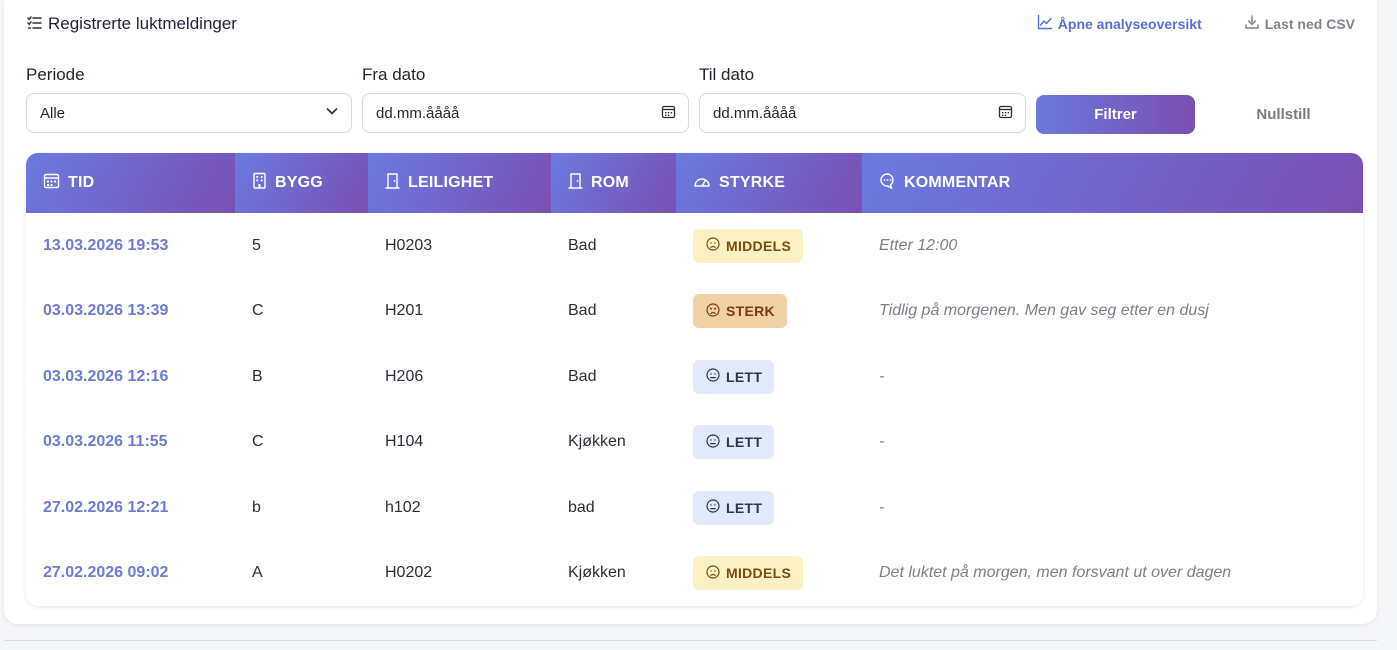  What do you see at coordinates (1112, 183) in the screenshot?
I see `column-header-kommentar: KOMMENTAR` at bounding box center [1112, 183].